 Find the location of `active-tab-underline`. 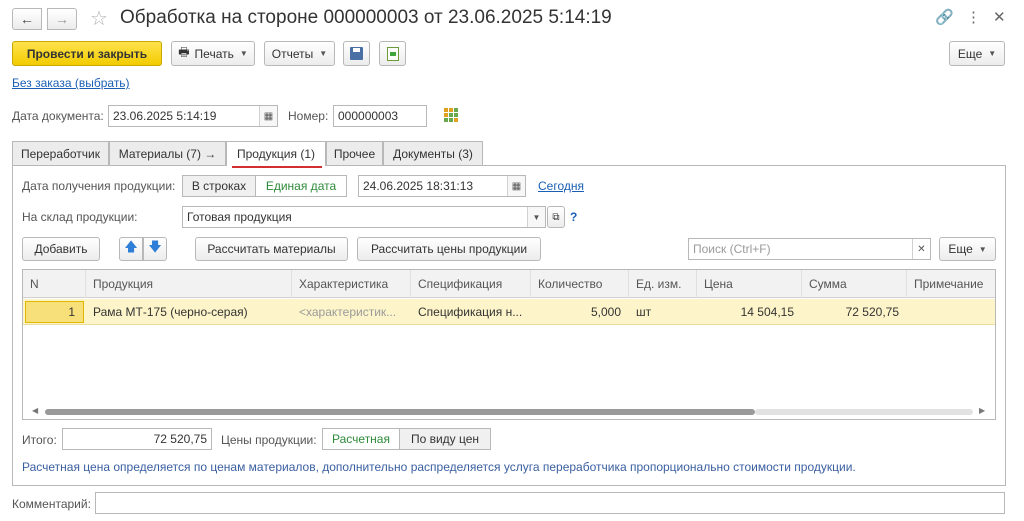

active-tab-underline is located at coordinates (277, 167).